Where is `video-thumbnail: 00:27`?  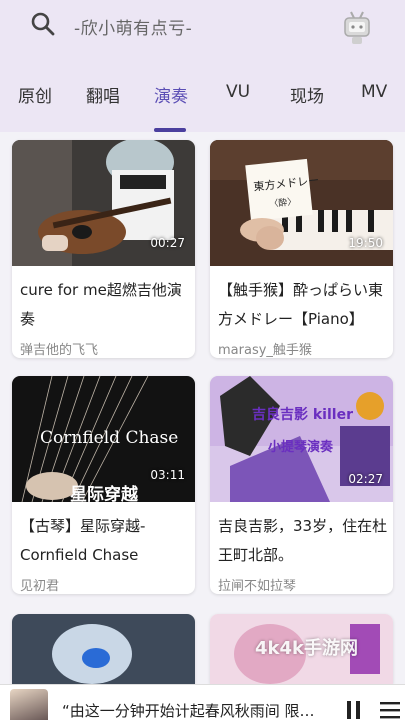 video-thumbnail: 00:27 is located at coordinates (103, 203).